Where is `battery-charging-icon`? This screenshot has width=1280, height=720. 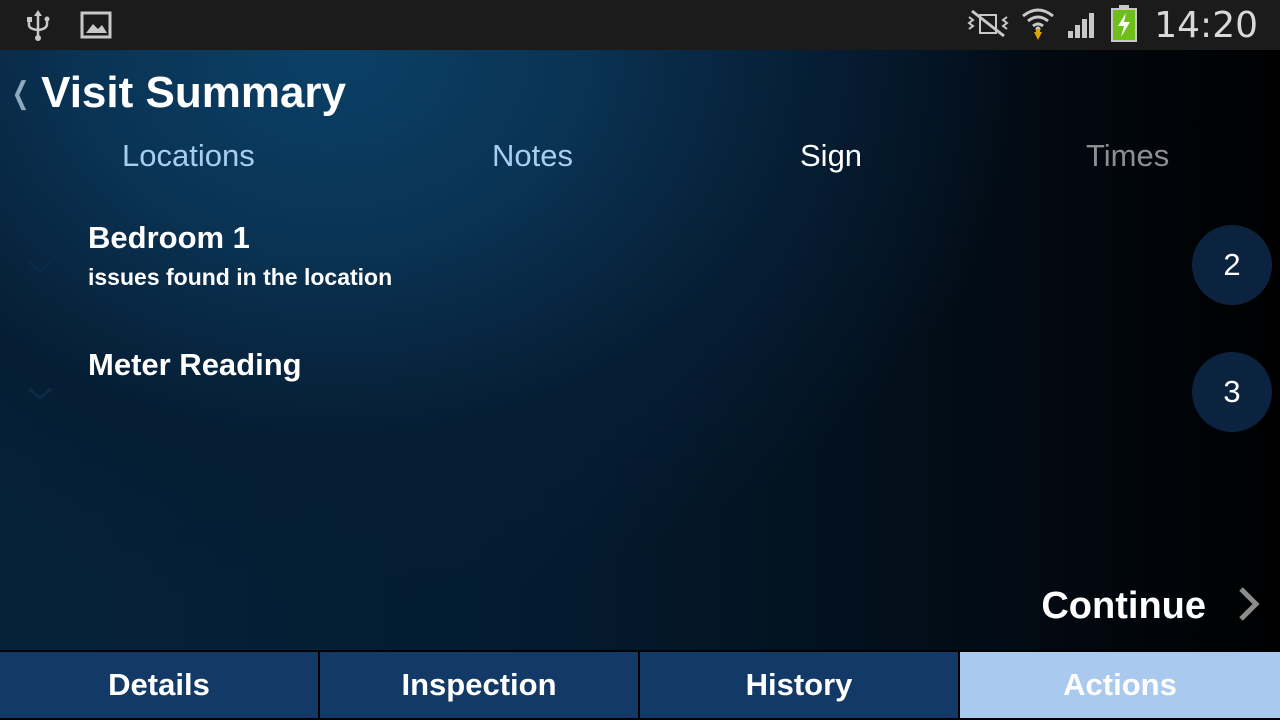 battery-charging-icon is located at coordinates (1124, 25).